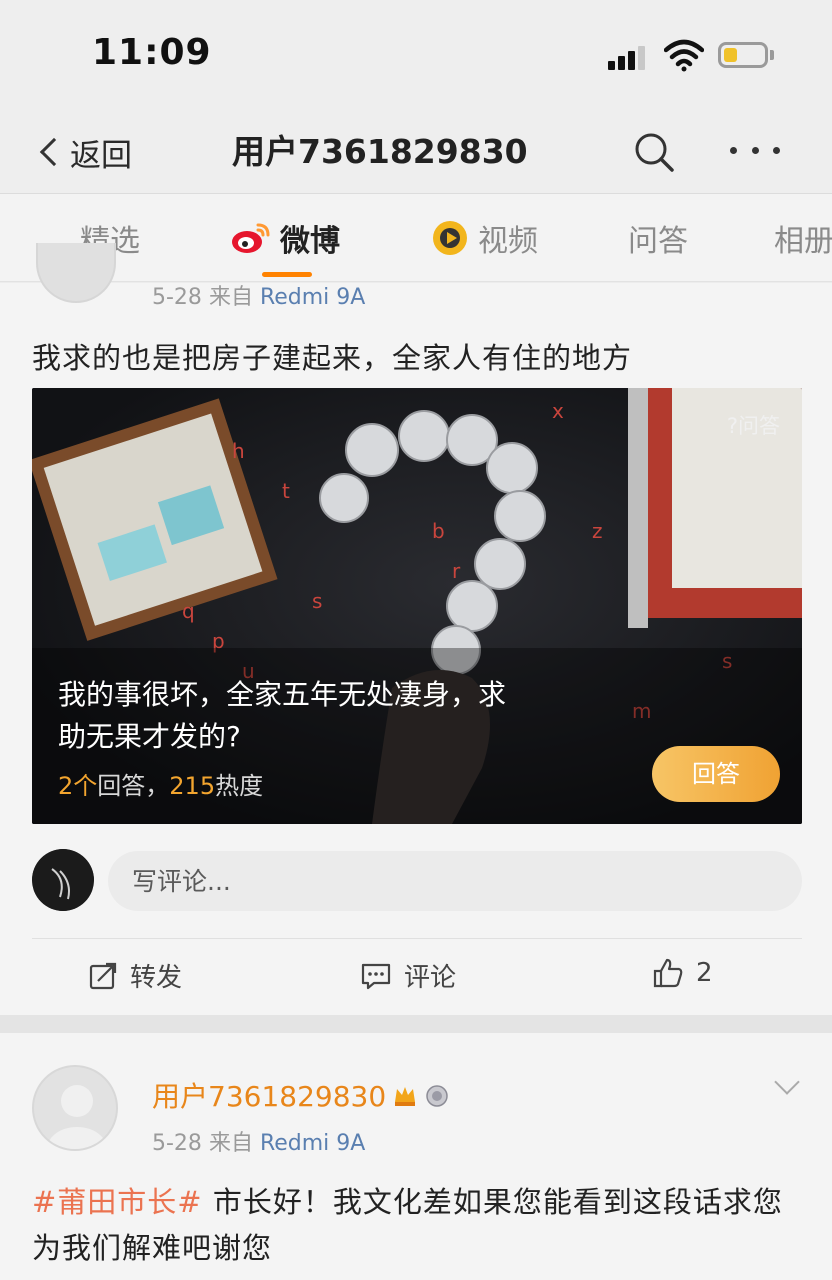 The image size is (832, 1280). I want to click on qa-stats: 2个回答，215热度, so click(160, 783).